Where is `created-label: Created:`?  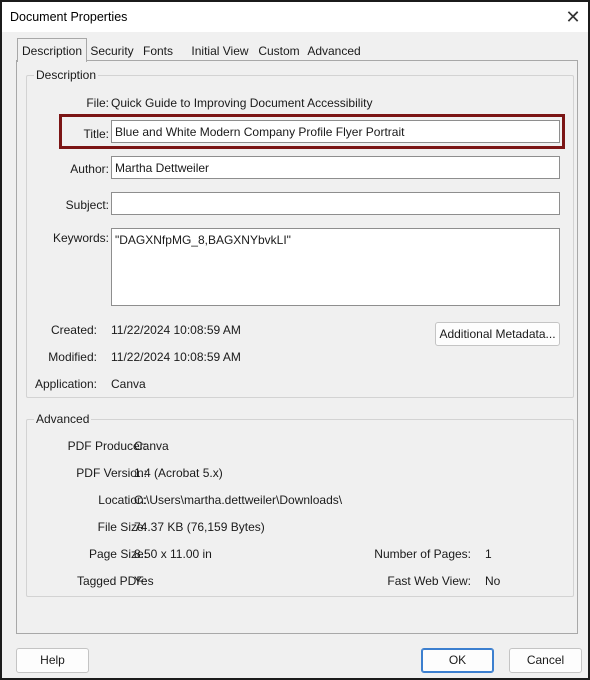
created-label: Created: is located at coordinates (73, 330).